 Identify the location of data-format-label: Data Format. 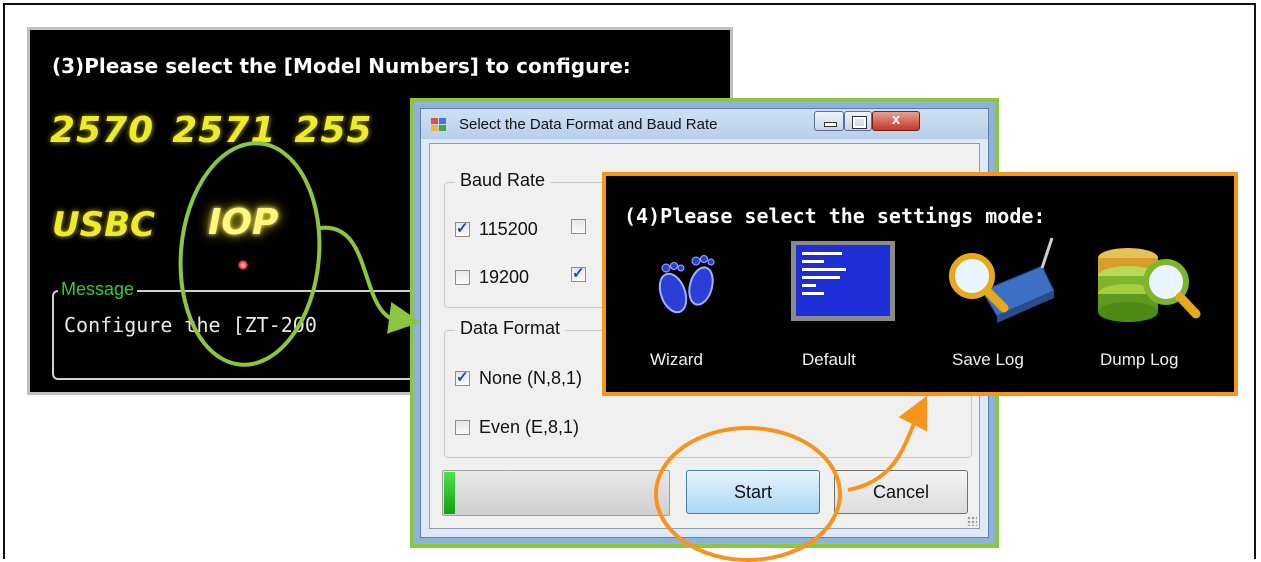
(510, 328).